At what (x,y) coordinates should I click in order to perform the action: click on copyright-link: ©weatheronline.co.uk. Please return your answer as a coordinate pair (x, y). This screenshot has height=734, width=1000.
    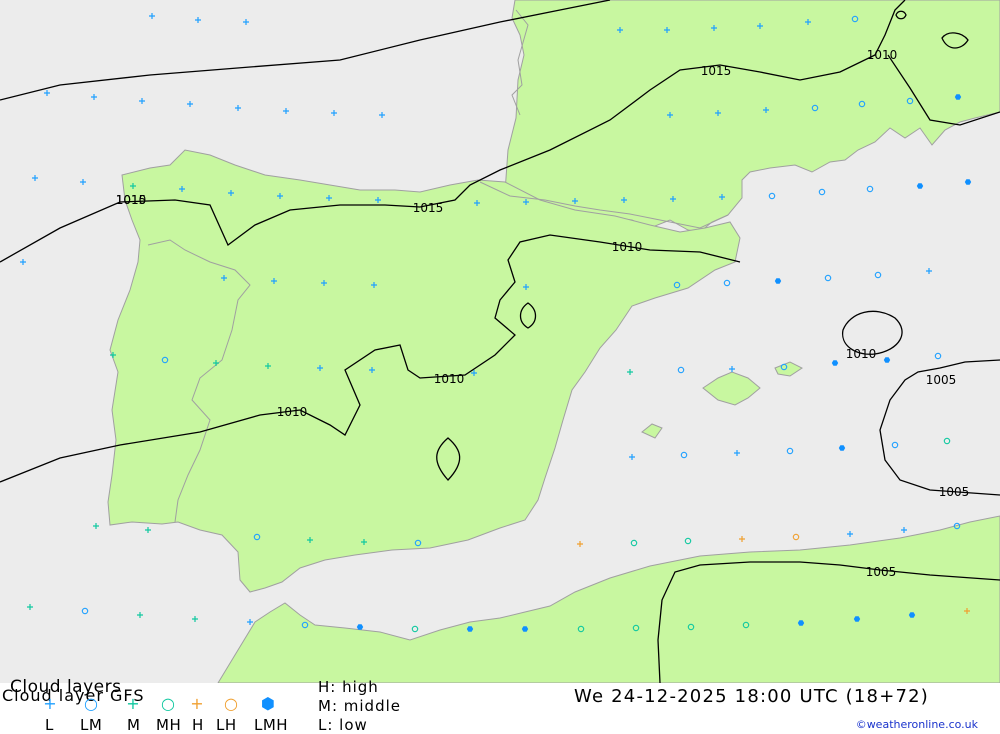
    Looking at the image, I should click on (917, 724).